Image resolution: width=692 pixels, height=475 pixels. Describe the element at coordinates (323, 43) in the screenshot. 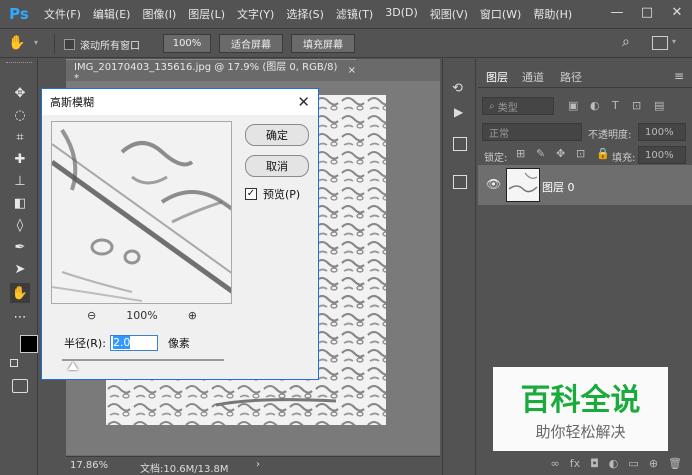

I see `fill-screen-button: 填充屏幕` at that location.